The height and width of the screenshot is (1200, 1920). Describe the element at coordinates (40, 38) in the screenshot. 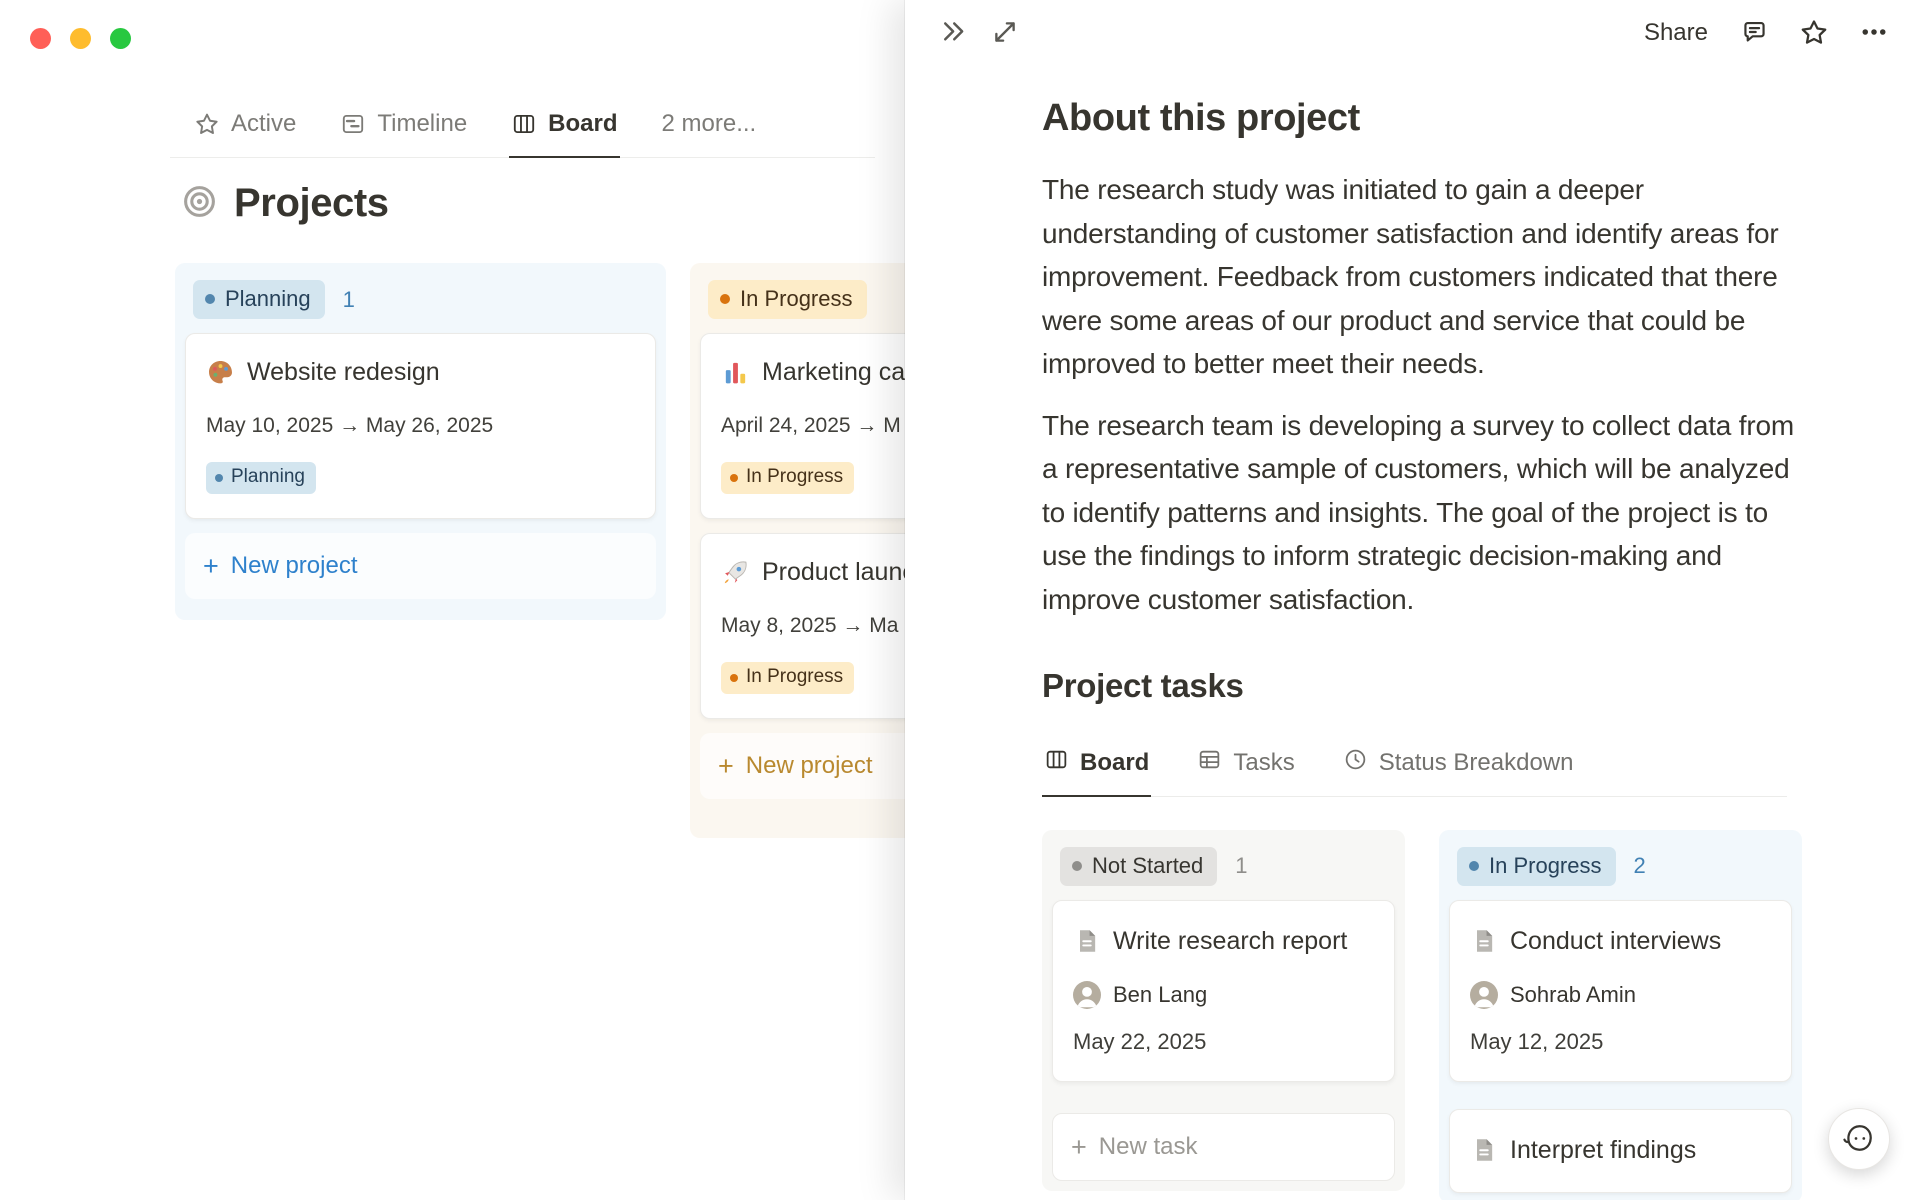

I see `close-window-button` at that location.